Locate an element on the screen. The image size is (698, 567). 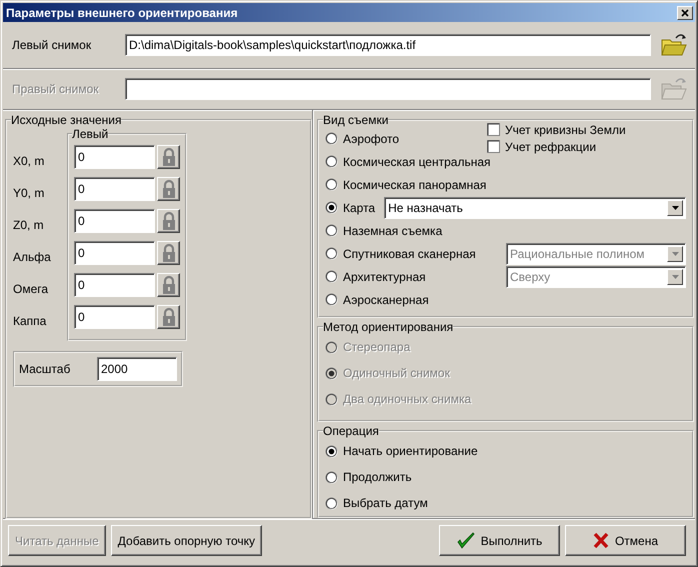
cancel-button: Отмена is located at coordinates (625, 540).